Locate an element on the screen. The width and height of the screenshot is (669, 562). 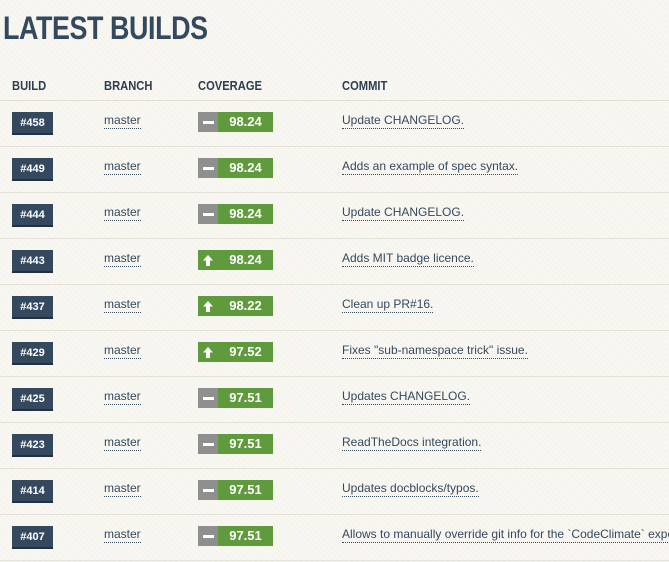
commit-message-link: Clean up PR#16. is located at coordinates (388, 305).